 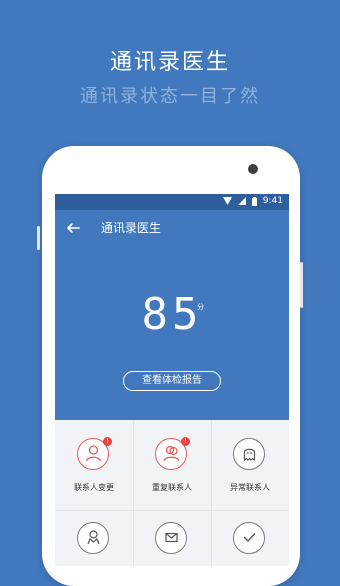 What do you see at coordinates (250, 487) in the screenshot?
I see `grid-item-label: 异常联系人` at bounding box center [250, 487].